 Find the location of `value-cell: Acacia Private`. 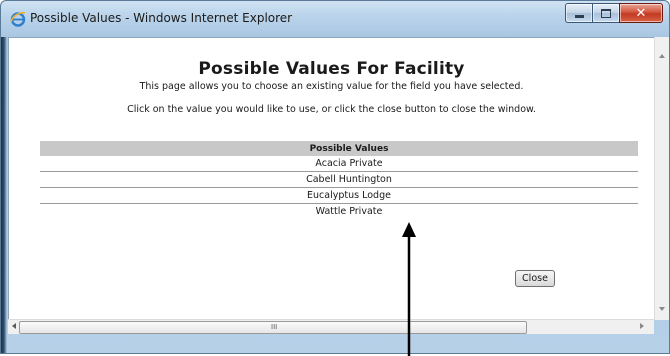

value-cell: Acacia Private is located at coordinates (339, 164).